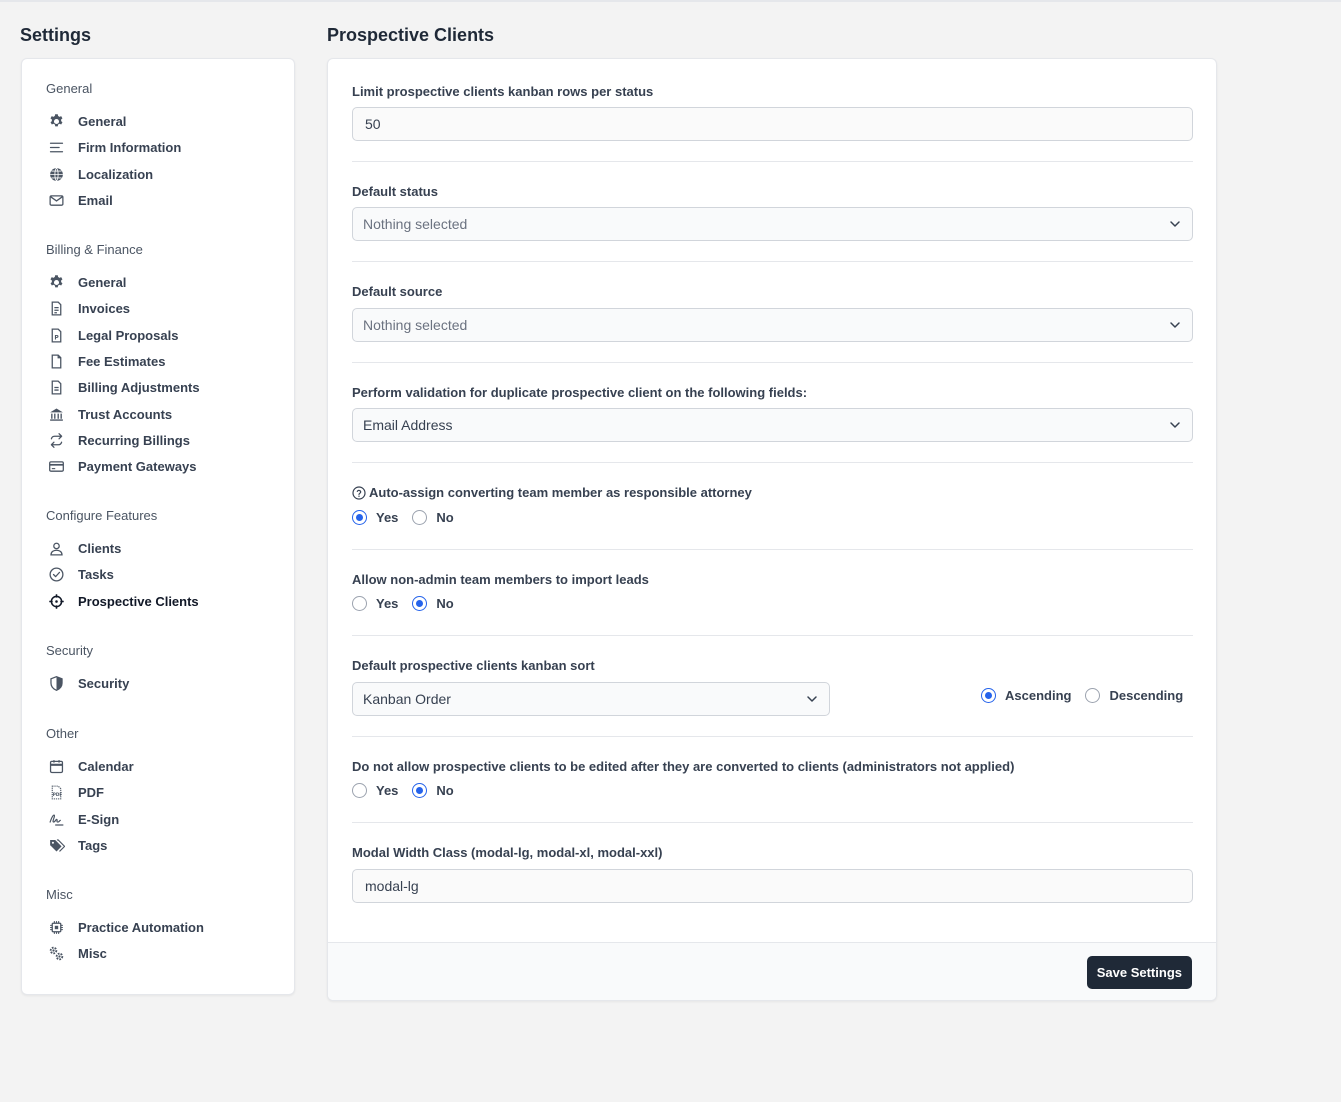  I want to click on shield-icon, so click(56, 683).